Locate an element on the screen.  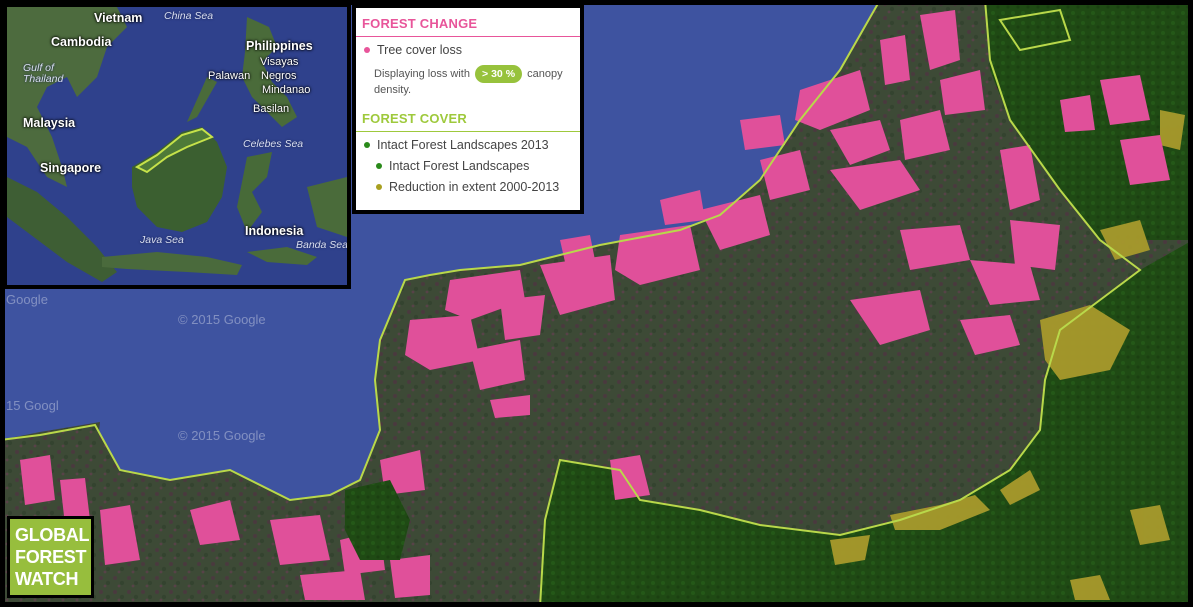
legend-item-ifl-2013: Intact Forest Landscapes 2013 is located at coordinates (468, 142).